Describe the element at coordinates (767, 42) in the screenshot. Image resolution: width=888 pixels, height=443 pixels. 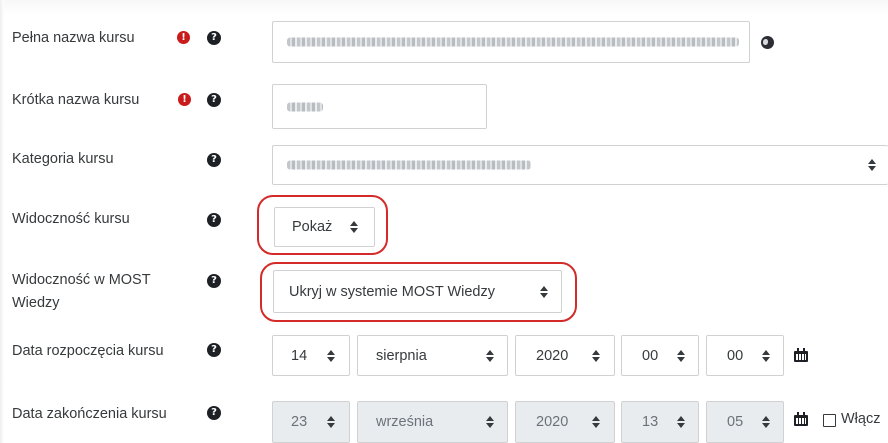
I see `globe-icon` at that location.